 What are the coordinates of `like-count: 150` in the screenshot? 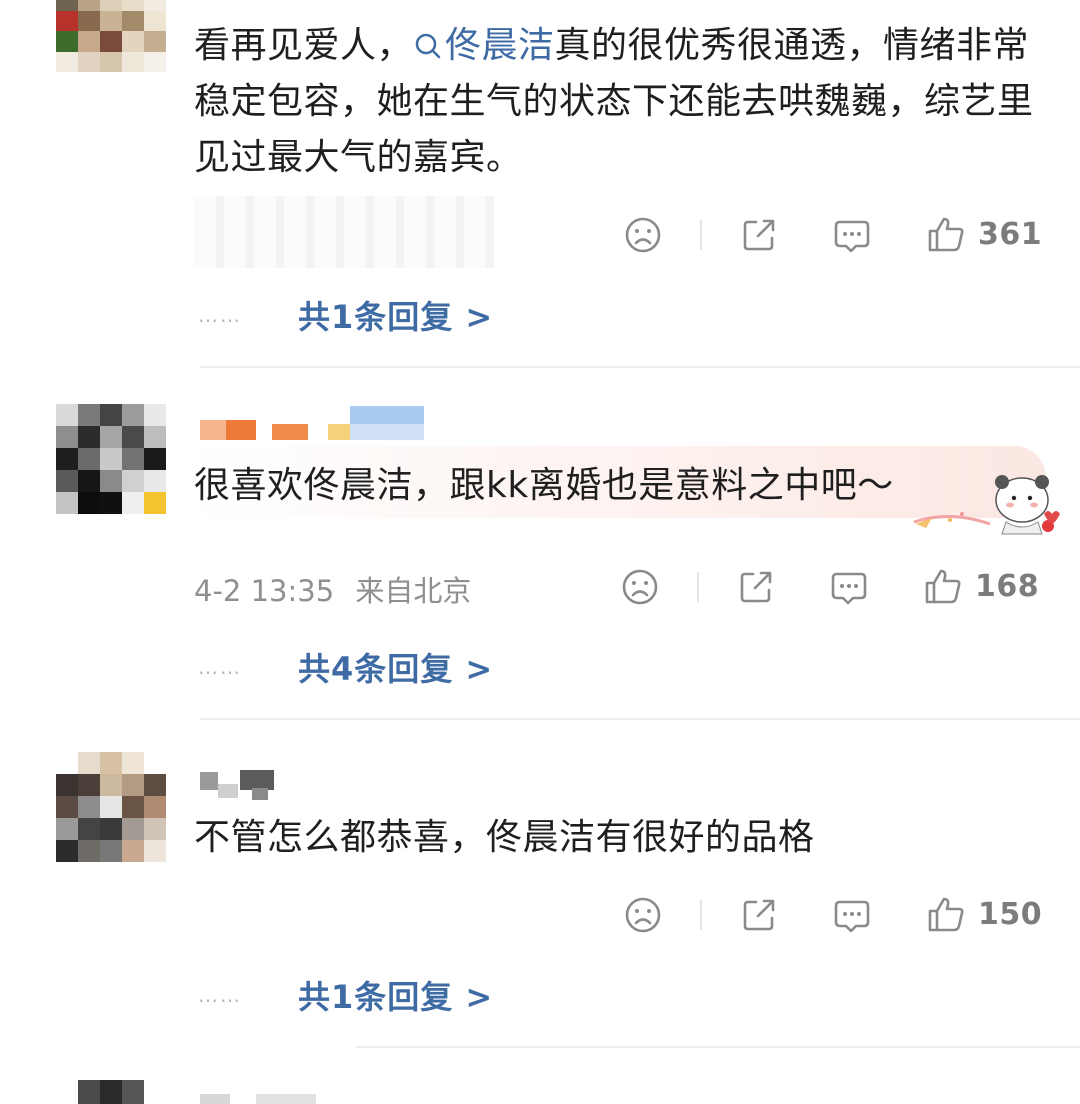 It's located at (1010, 914).